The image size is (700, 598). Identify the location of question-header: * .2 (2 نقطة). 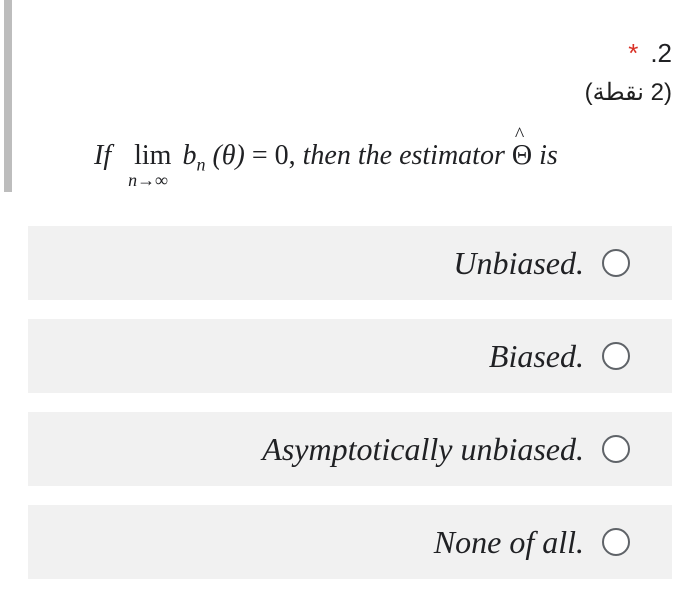
(628, 73).